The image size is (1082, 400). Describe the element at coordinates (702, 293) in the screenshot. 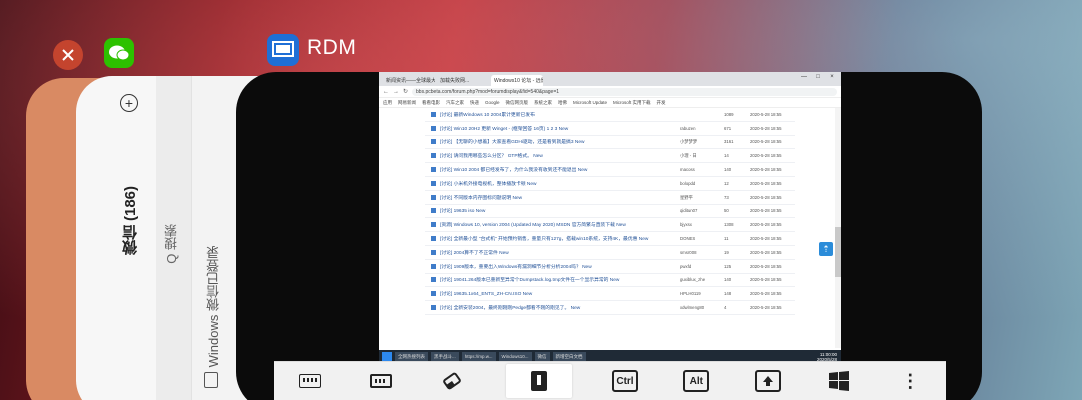

I see `thread-author: HPLH0119` at that location.